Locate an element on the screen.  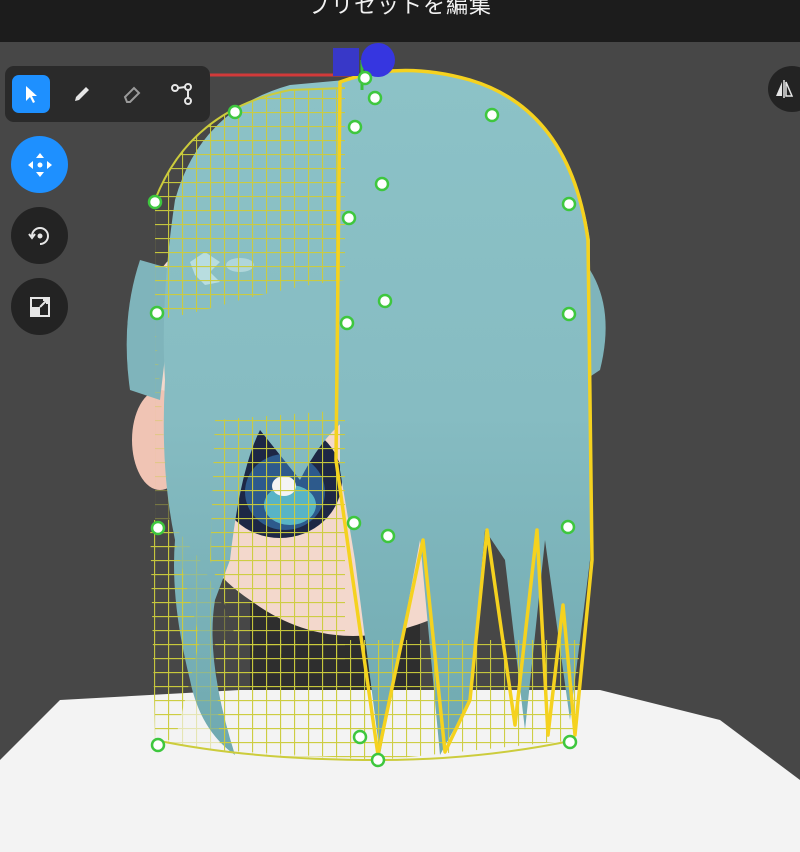
rotate-tool-button is located at coordinates (39, 235).